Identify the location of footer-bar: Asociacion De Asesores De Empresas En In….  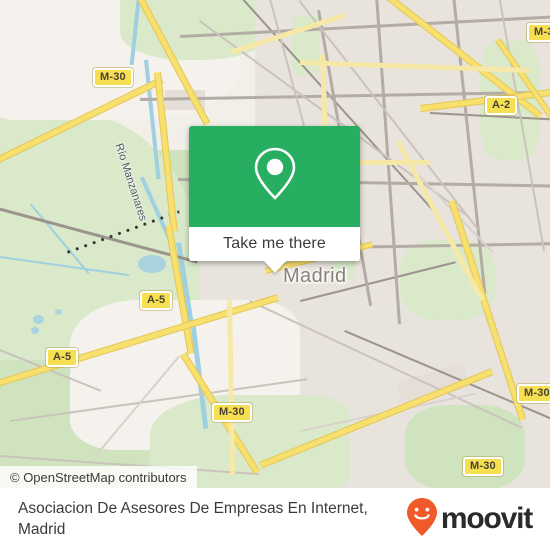
(275, 519).